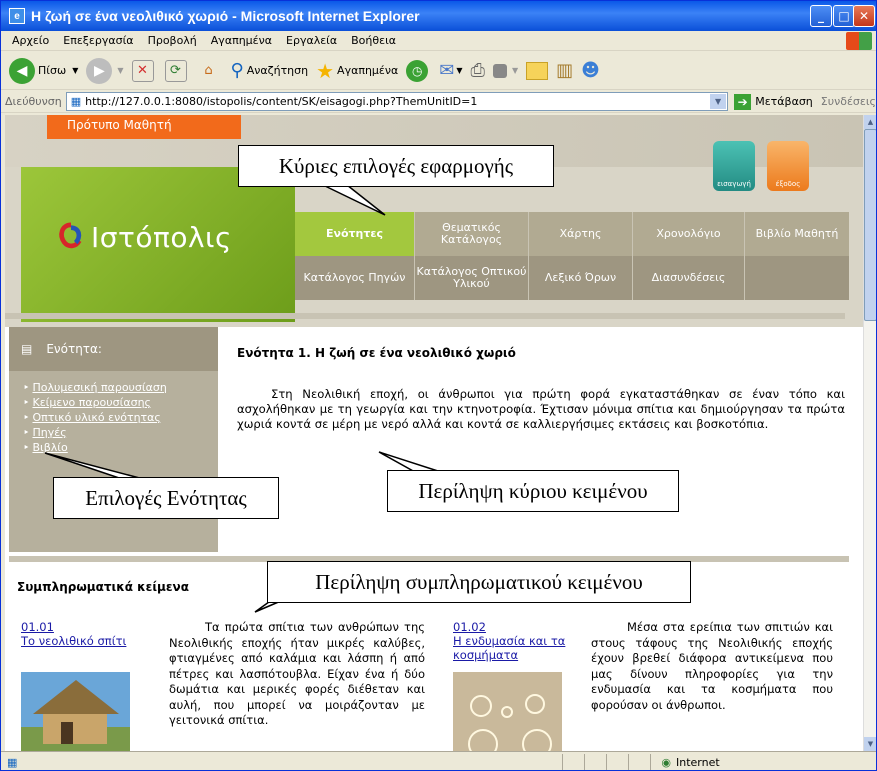 Image resolution: width=877 pixels, height=771 pixels. What do you see at coordinates (22, 70) in the screenshot?
I see `back-arrow-icon: ◀` at bounding box center [22, 70].